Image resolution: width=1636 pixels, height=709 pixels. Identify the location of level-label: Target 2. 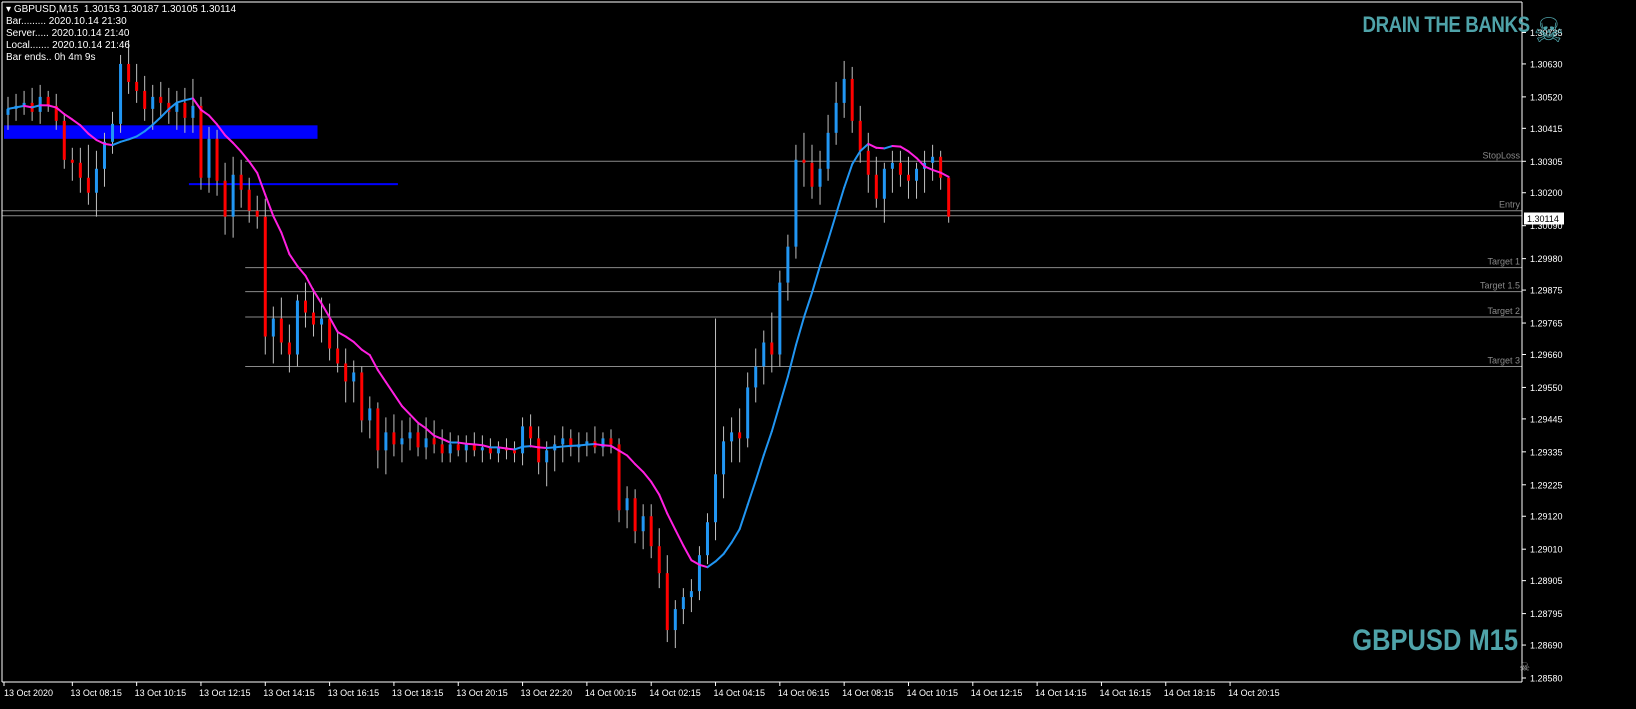
(1503, 311).